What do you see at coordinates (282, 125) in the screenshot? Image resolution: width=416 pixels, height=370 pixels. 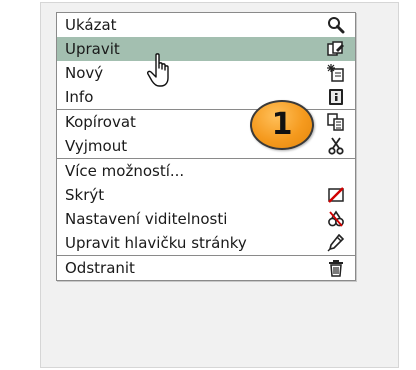 I see `step-number-badge: 1` at bounding box center [282, 125].